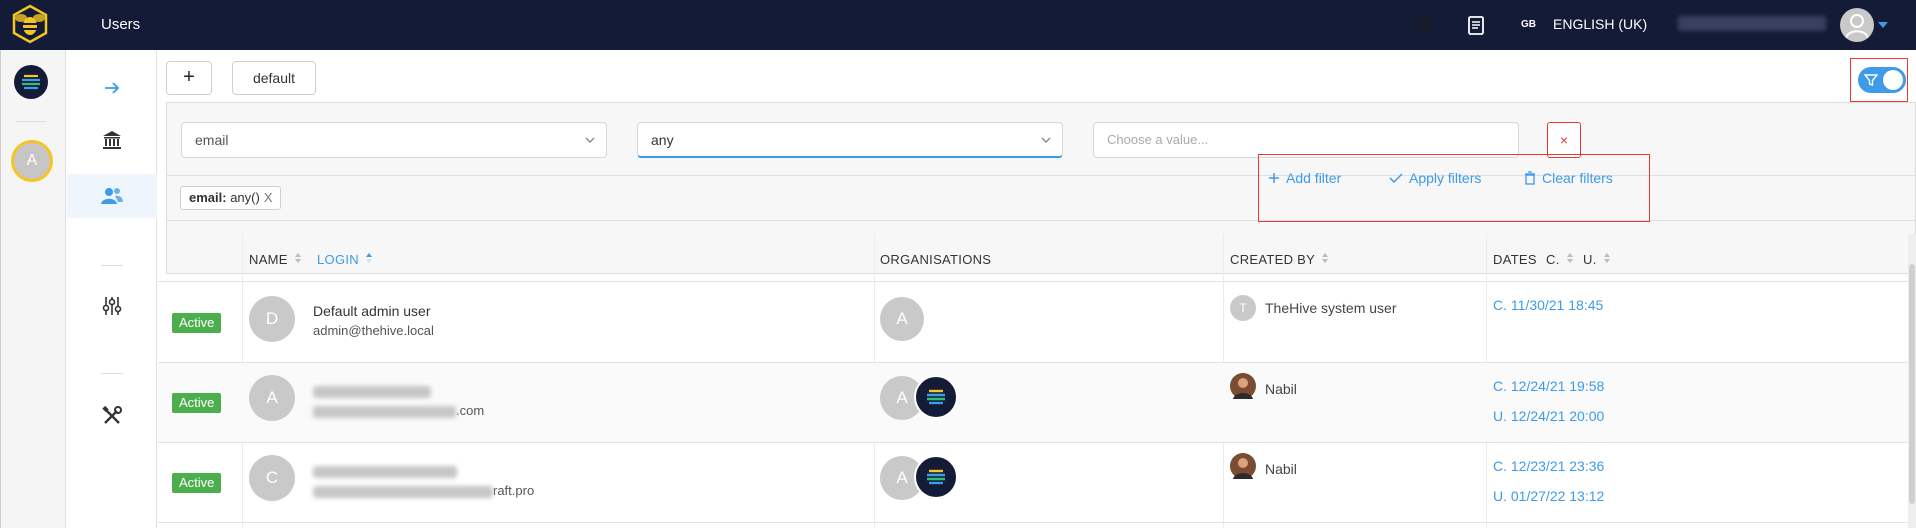 The height and width of the screenshot is (528, 1916). Describe the element at coordinates (31, 121) in the screenshot. I see `rail-divider` at that location.